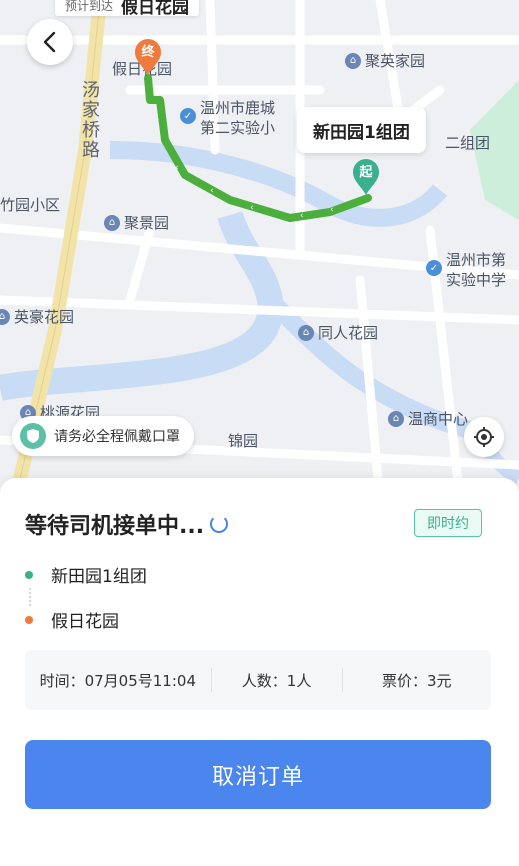 The width and height of the screenshot is (519, 866). I want to click on poi-jujing: ⌂ 聚景园, so click(136, 222).